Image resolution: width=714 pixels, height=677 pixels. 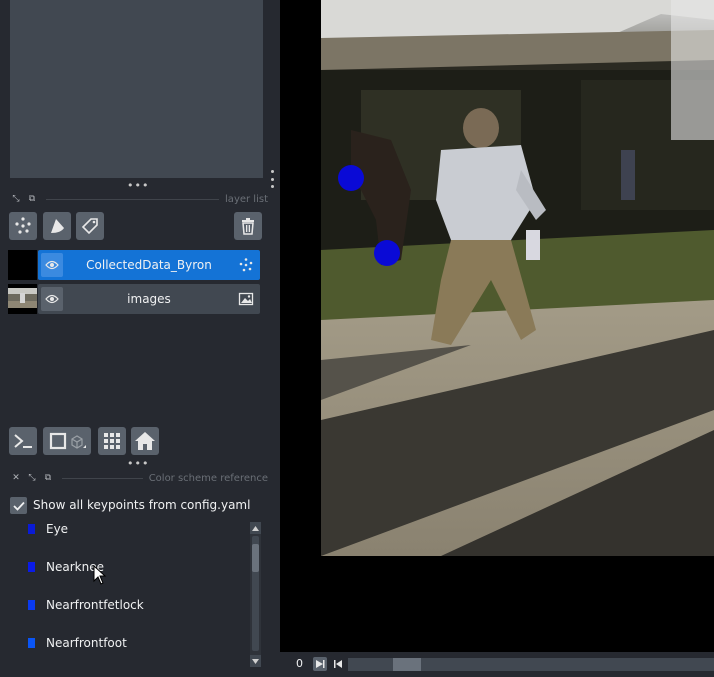 I want to click on chevron-up-icon, so click(x=255, y=528).